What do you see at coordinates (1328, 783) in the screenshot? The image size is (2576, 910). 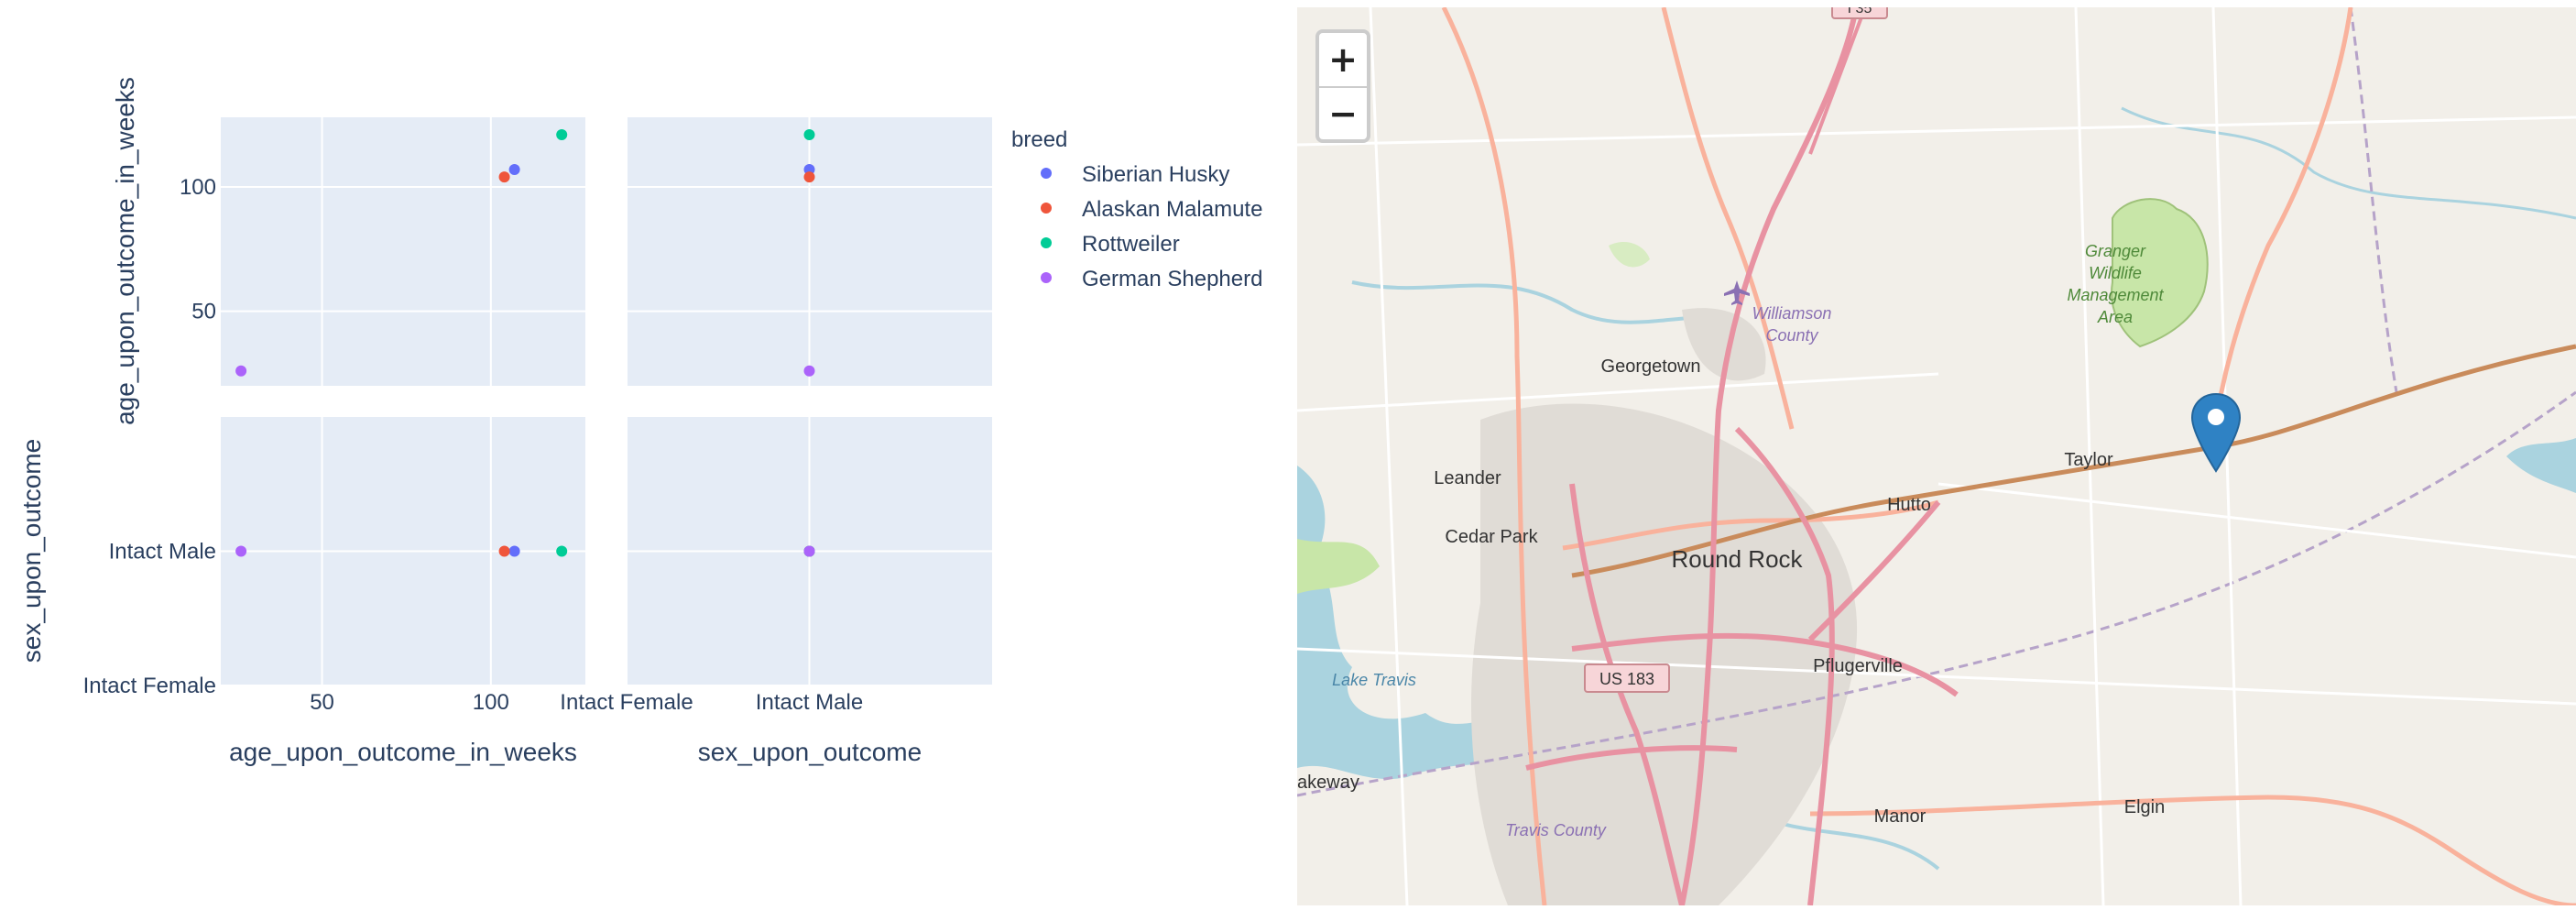 I see `place-label: akeway` at bounding box center [1328, 783].